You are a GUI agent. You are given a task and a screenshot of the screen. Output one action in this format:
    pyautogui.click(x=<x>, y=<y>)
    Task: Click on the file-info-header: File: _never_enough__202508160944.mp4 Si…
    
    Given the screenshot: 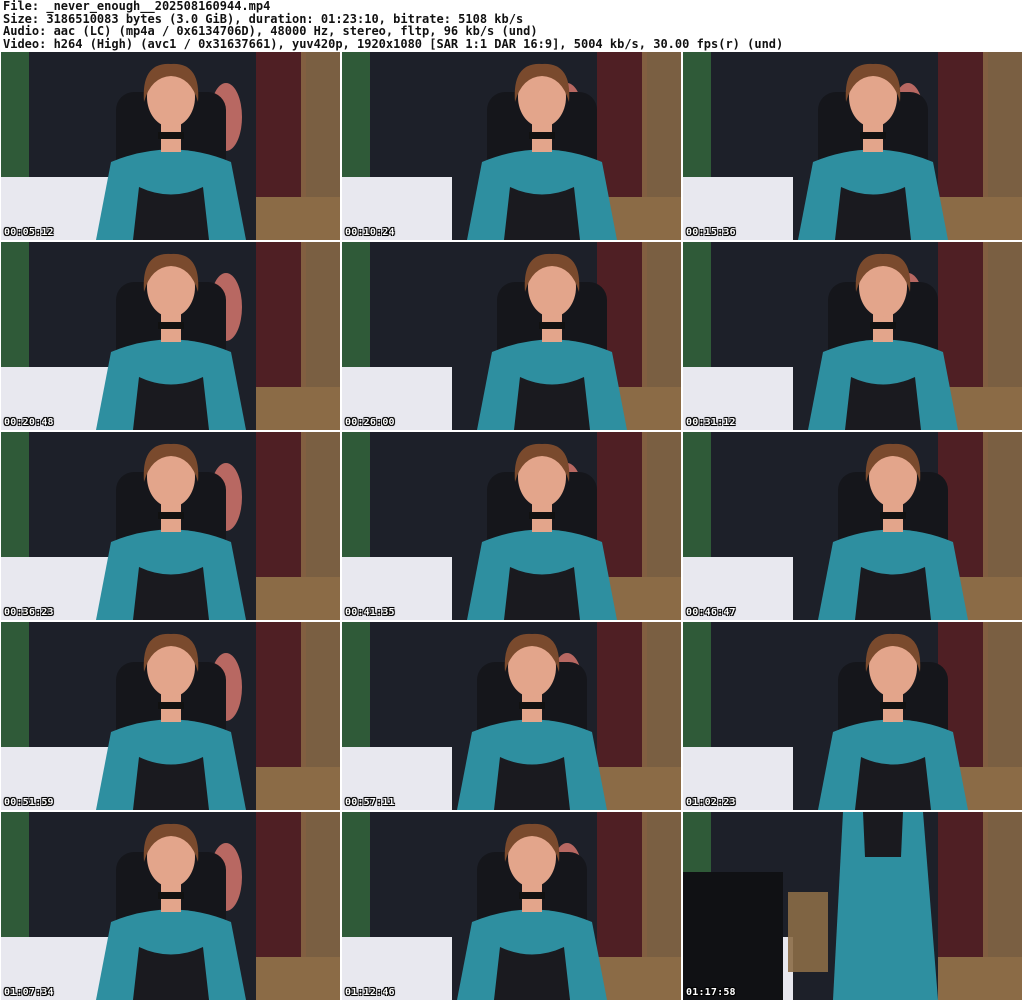 What is the action you would take?
    pyautogui.click(x=512, y=25)
    